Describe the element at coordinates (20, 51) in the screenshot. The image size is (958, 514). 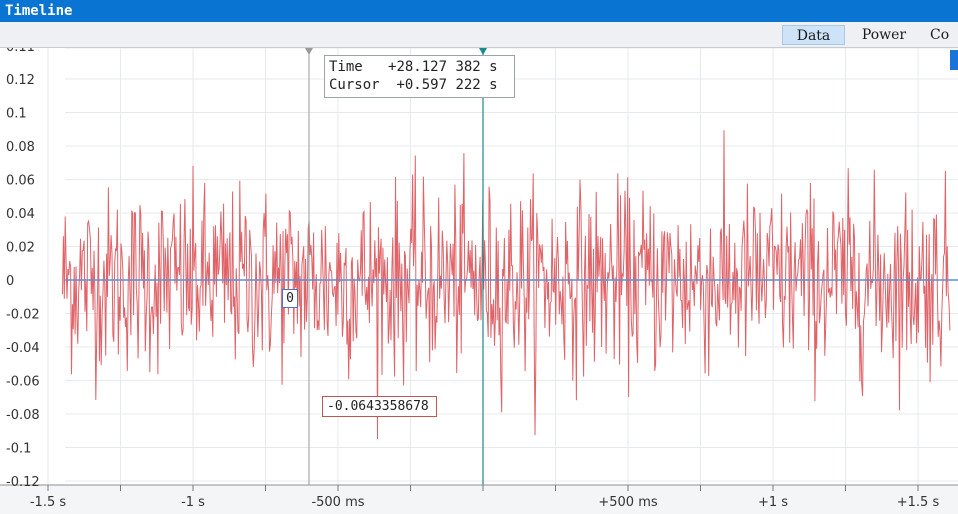
I see `y-tick-label: 0.11` at that location.